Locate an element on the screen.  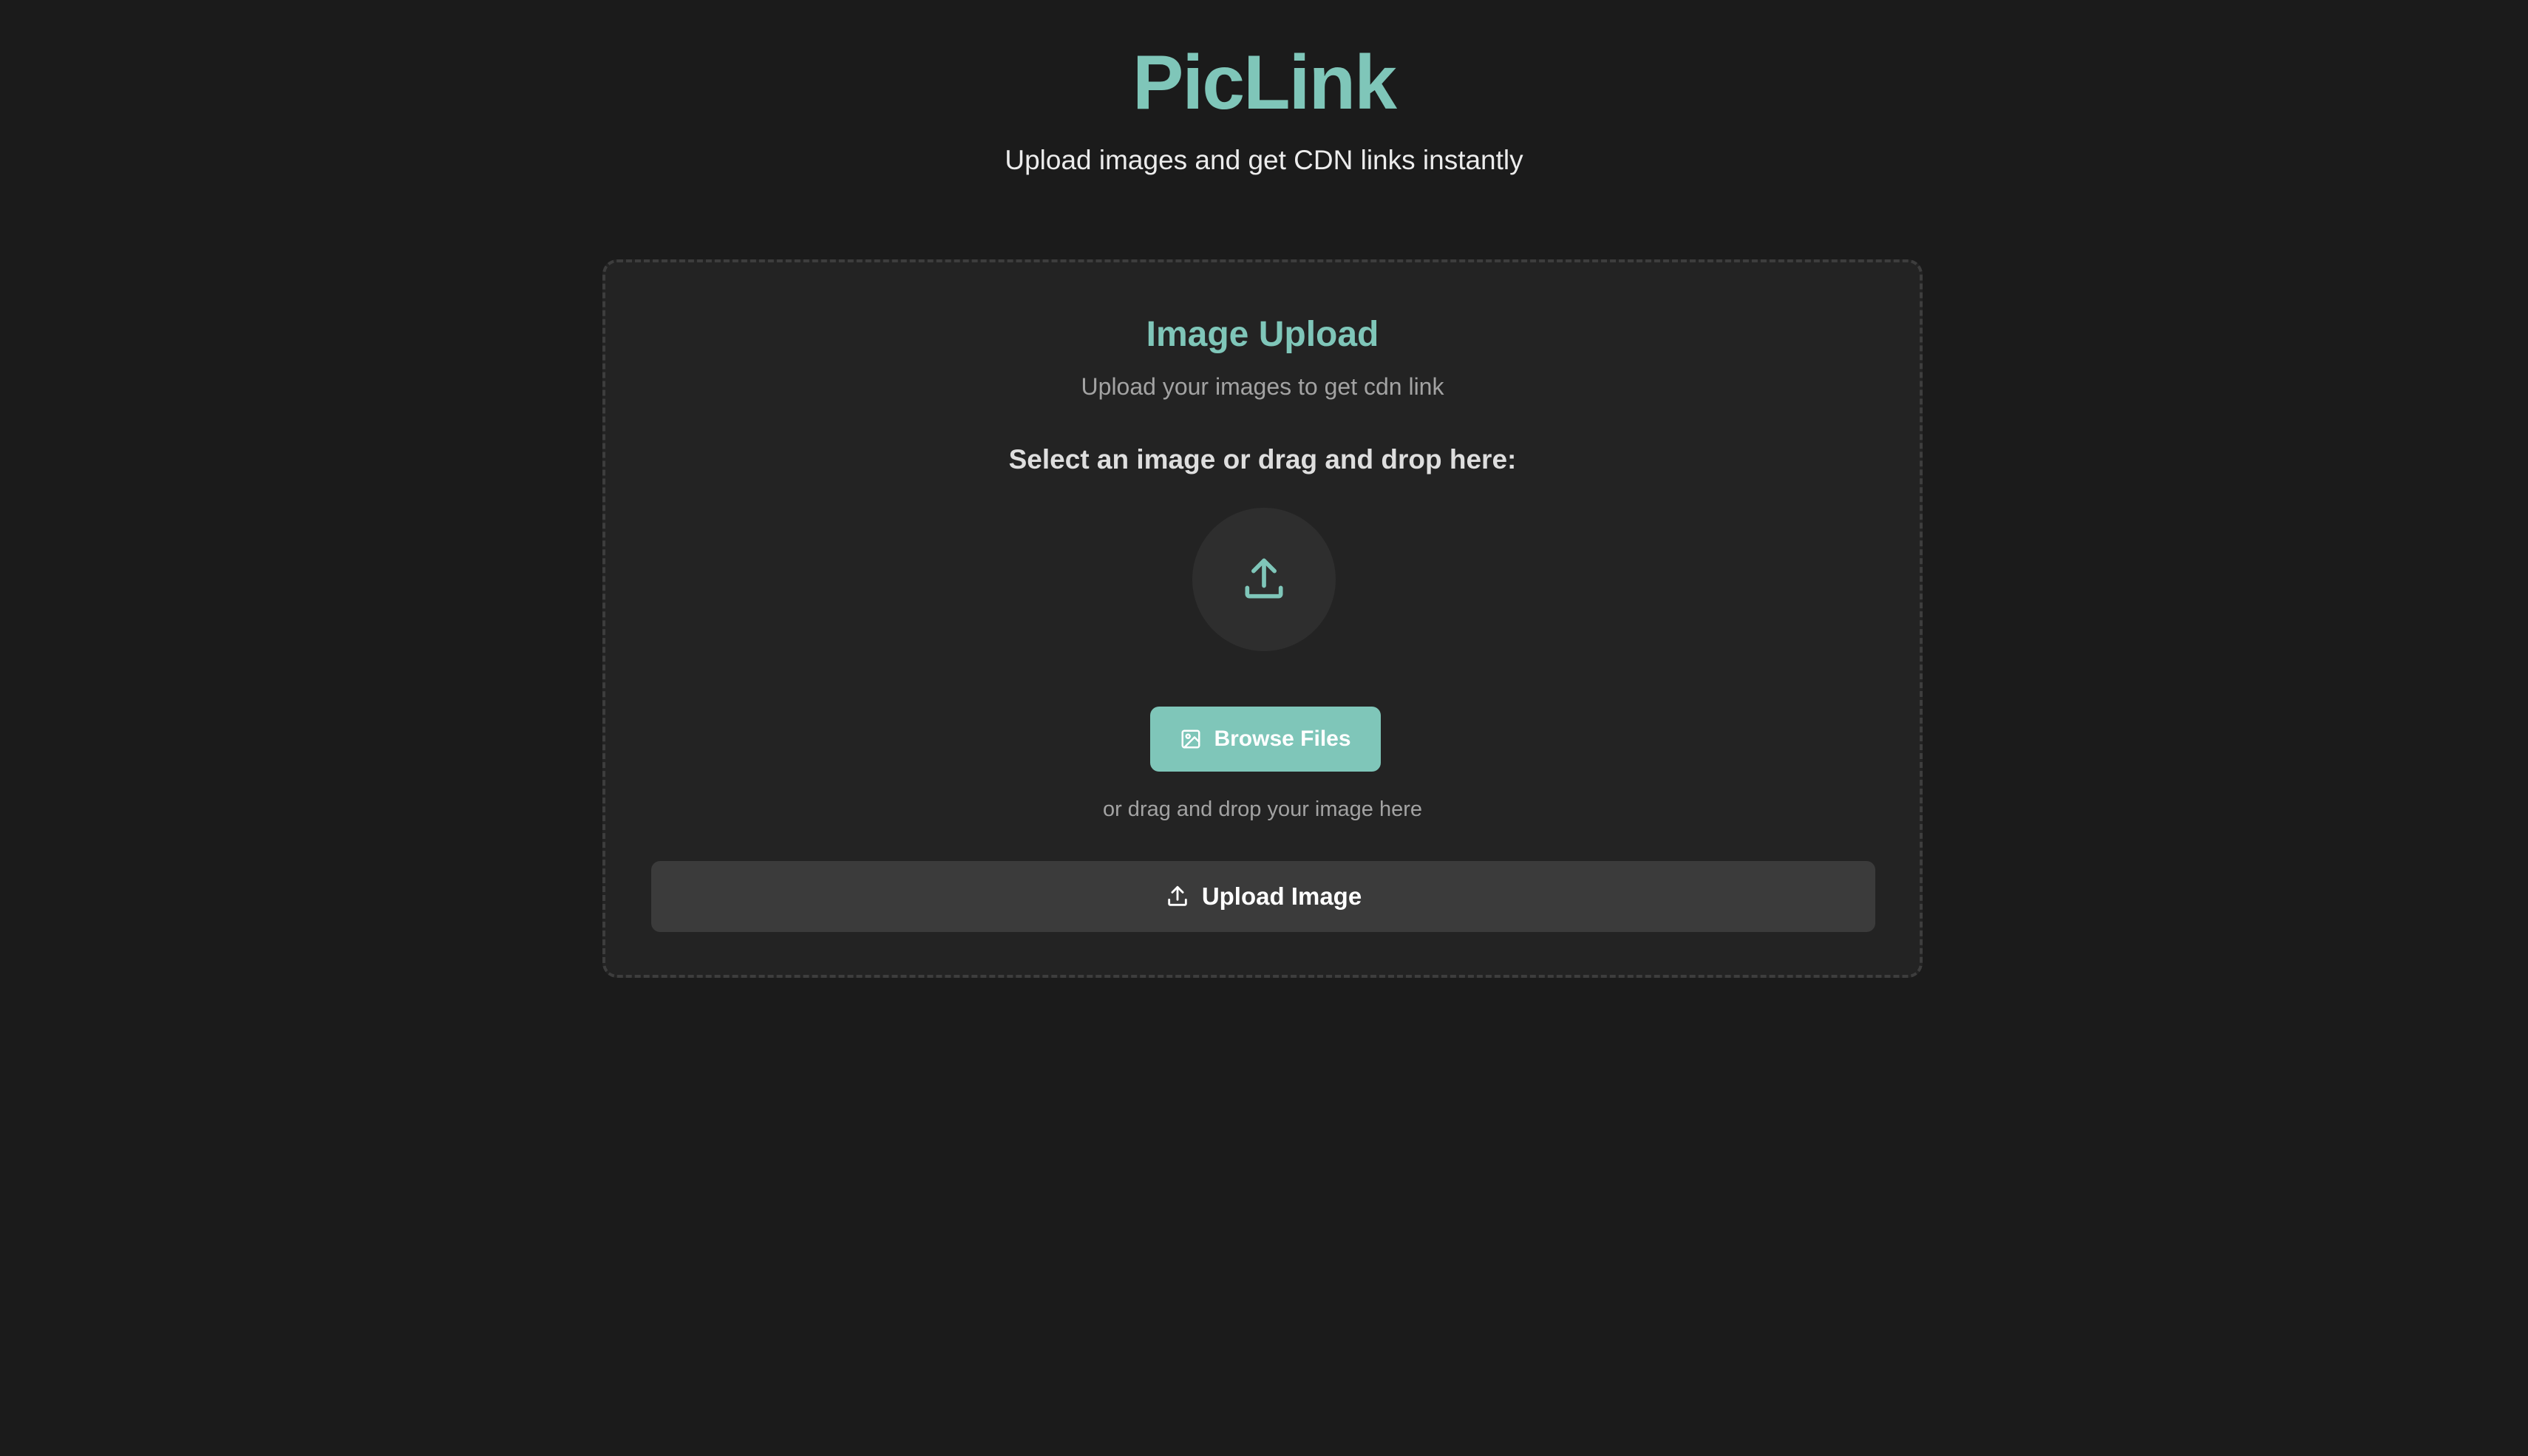
upload-image-button: Upload Image is located at coordinates (1263, 896).